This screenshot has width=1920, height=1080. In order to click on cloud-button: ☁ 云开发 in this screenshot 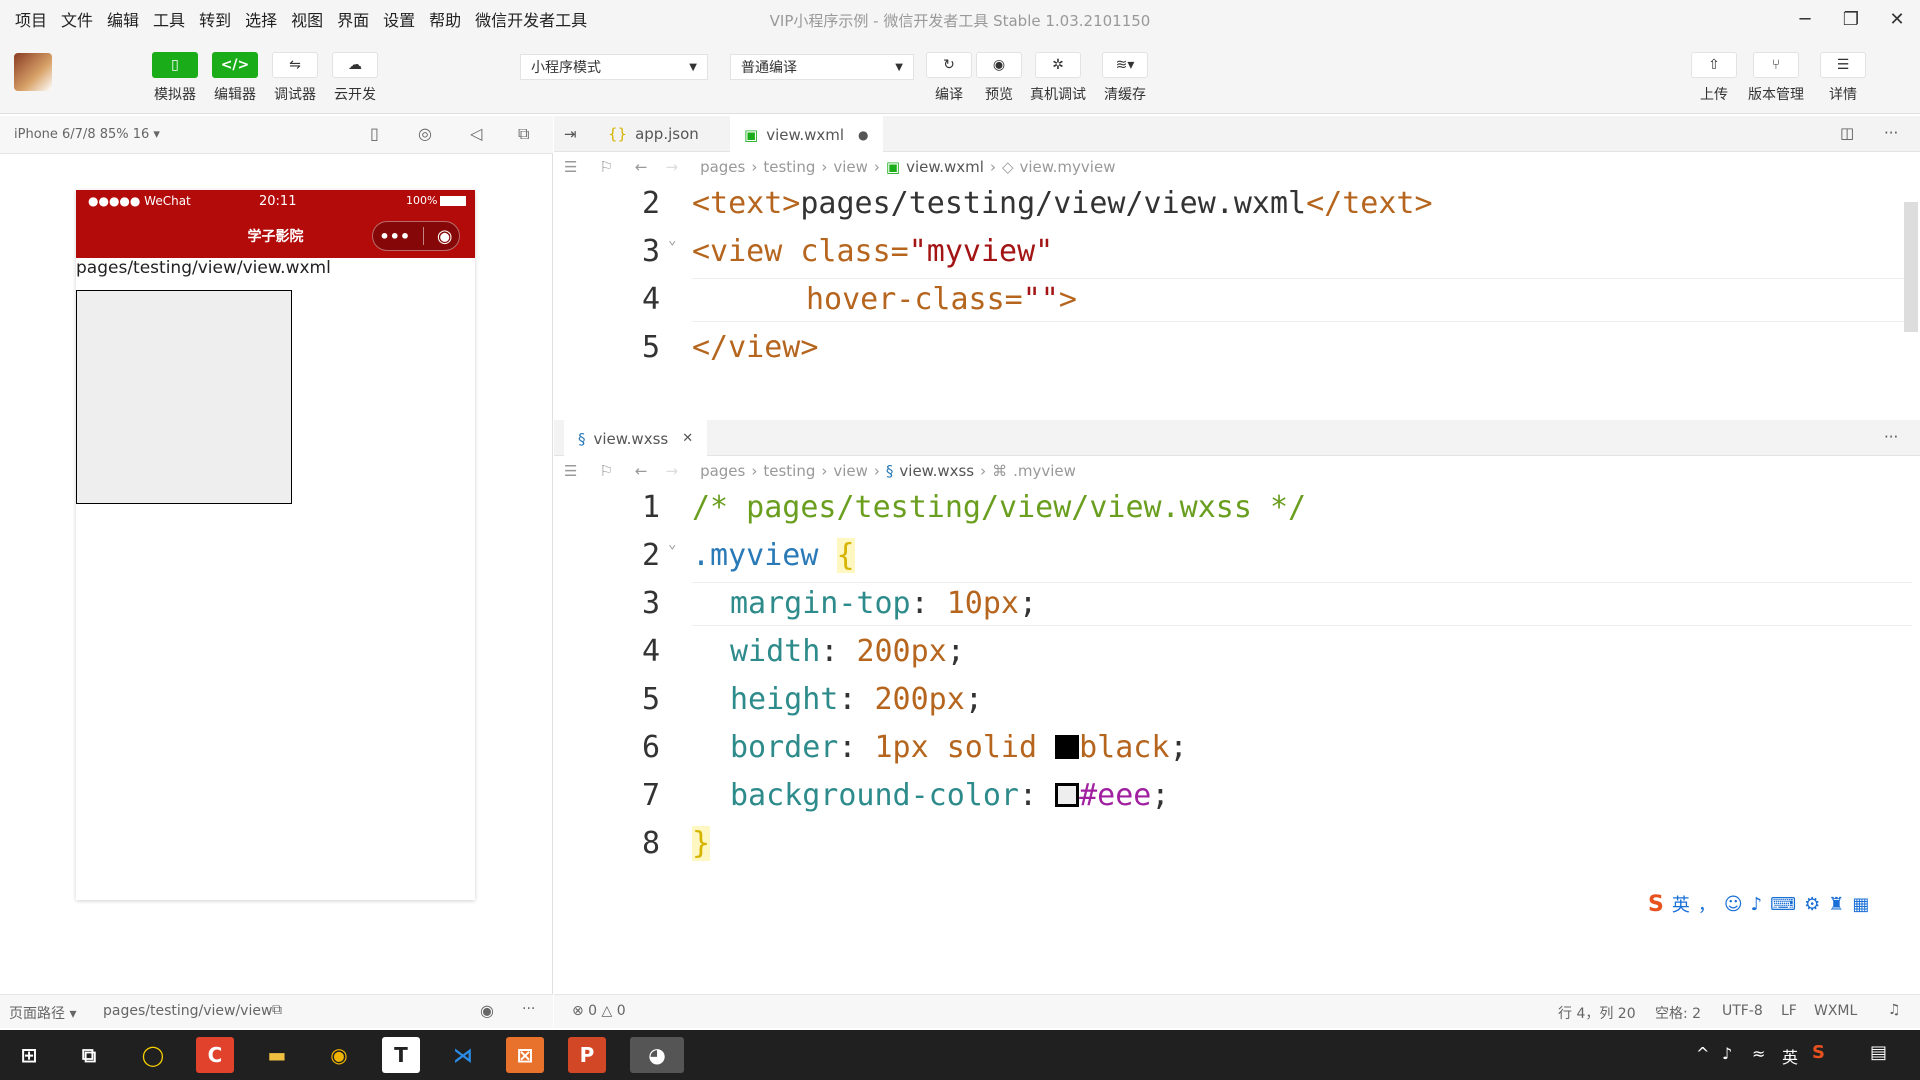, I will do `click(355, 78)`.